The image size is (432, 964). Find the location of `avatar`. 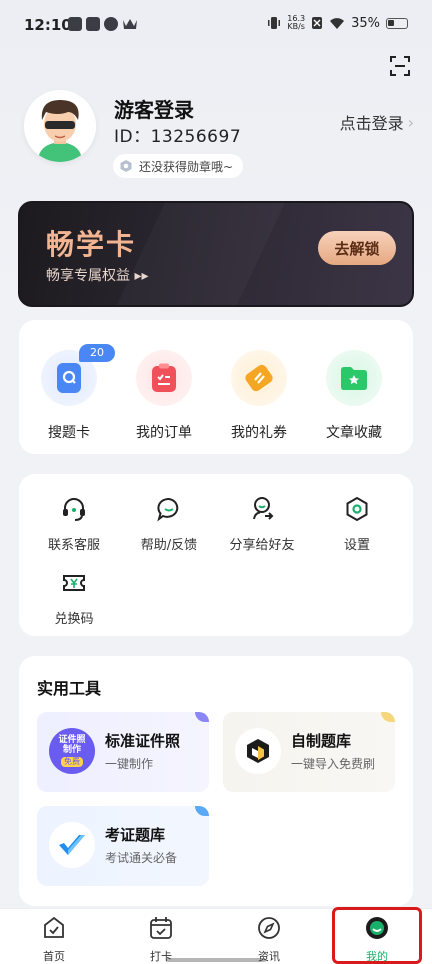

avatar is located at coordinates (60, 126).